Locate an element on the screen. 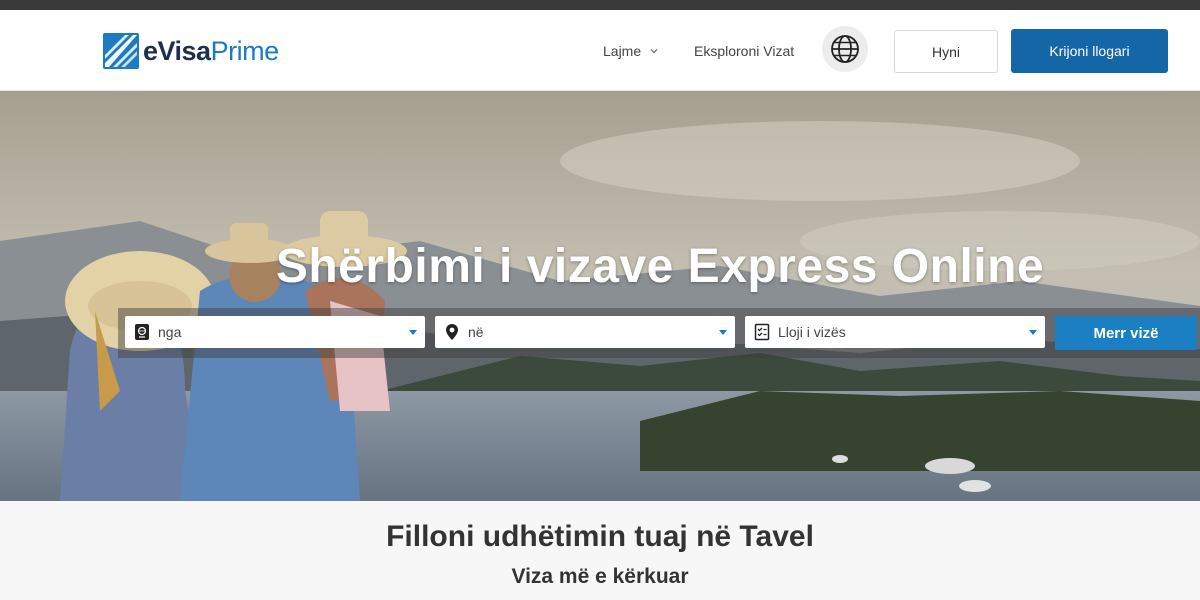 This screenshot has height=600, width=1200. brand-name: eVisaPrime is located at coordinates (211, 51).